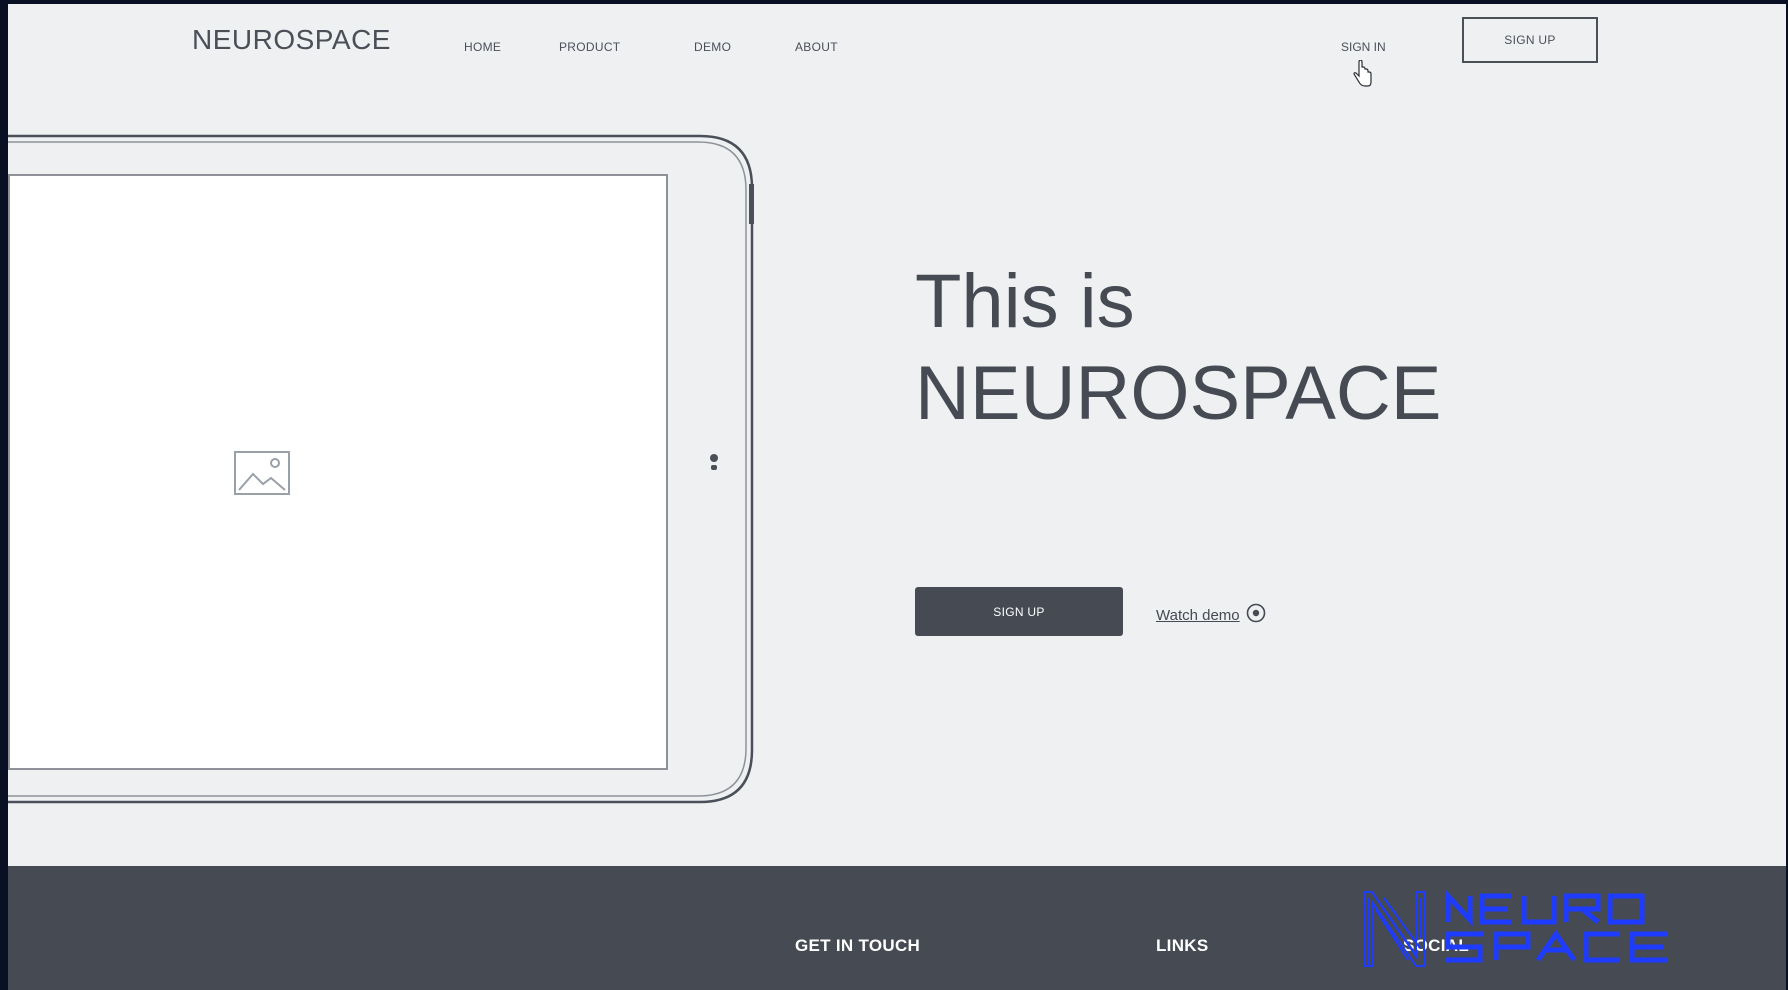 The image size is (1788, 990). Describe the element at coordinates (858, 945) in the screenshot. I see `footer-get-in-touch: GET IN TOUCH` at that location.